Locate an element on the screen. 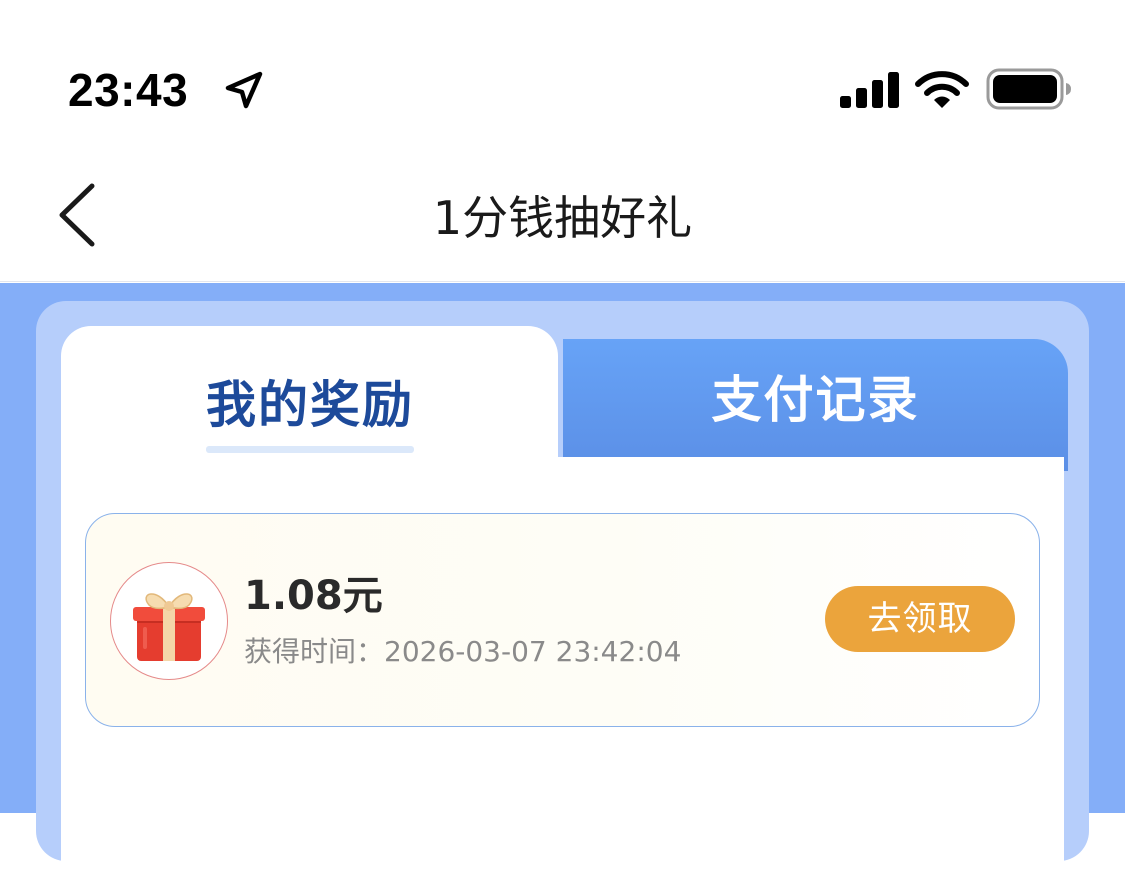 The height and width of the screenshot is (877, 1125). reward-amount: 1.08元 is located at coordinates (313, 596).